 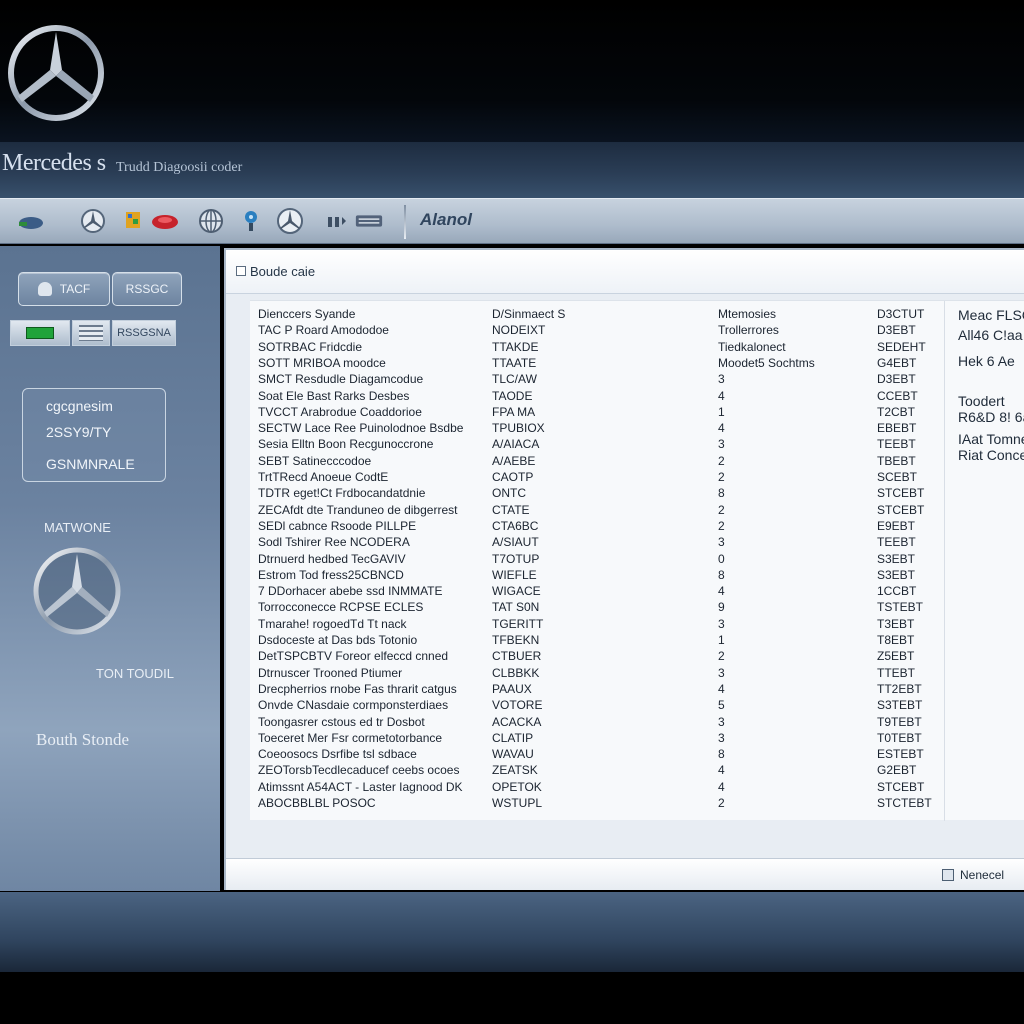 What do you see at coordinates (897, 362) in the screenshot?
I see `table-cell: G4EBT` at bounding box center [897, 362].